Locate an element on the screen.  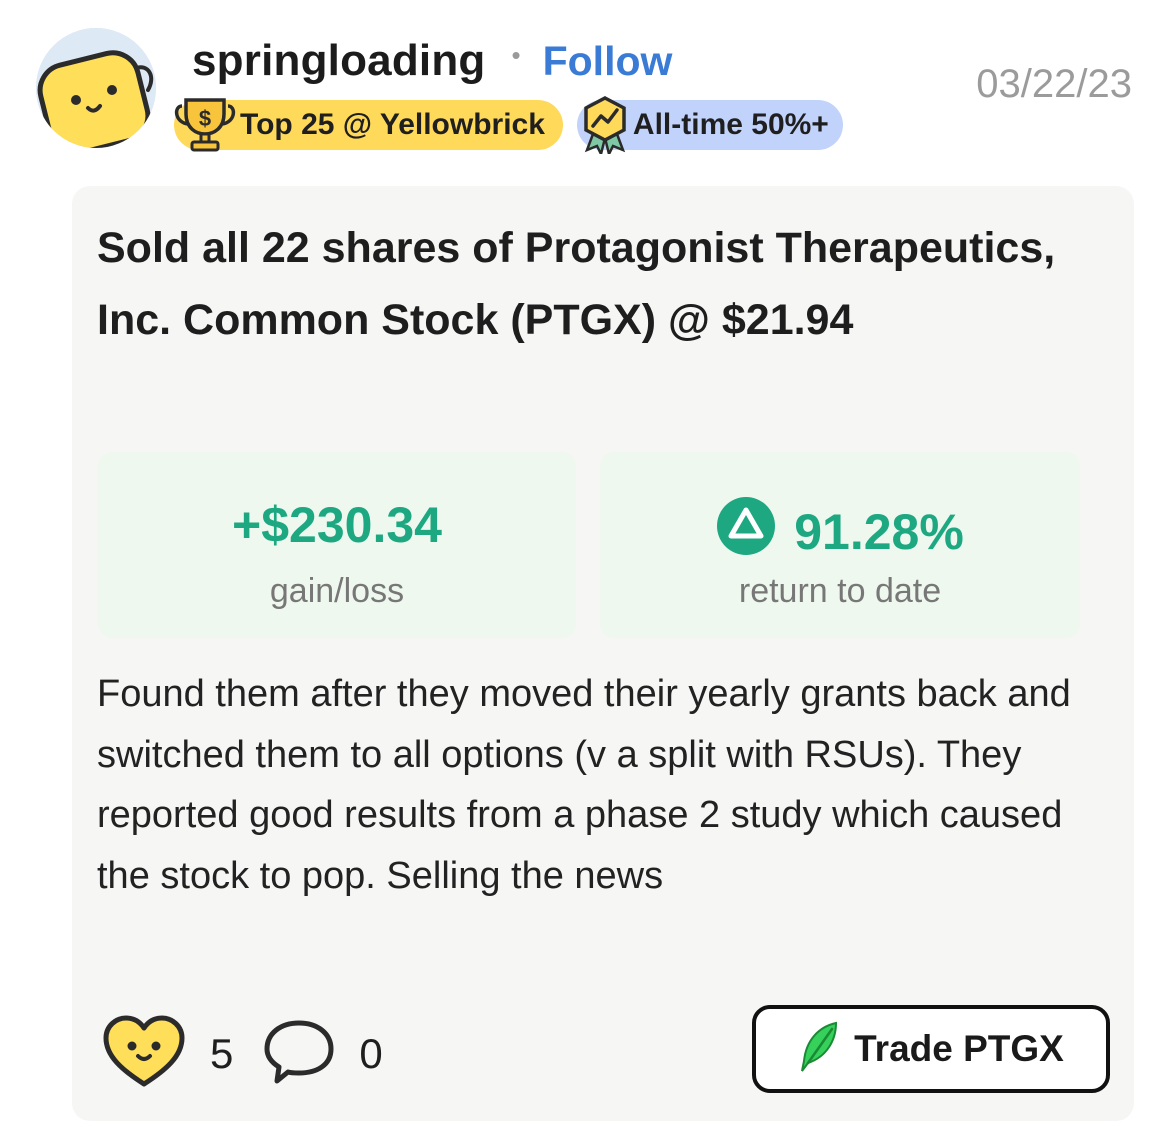
trade-button: Trade PTGX is located at coordinates (931, 1049).